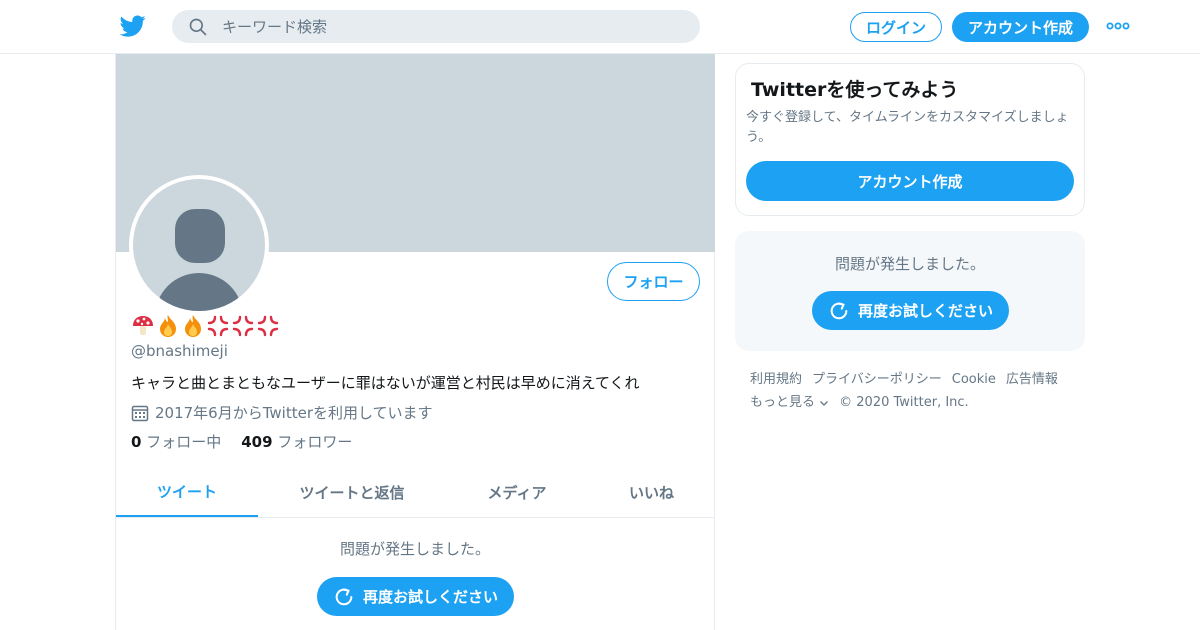  I want to click on tab-tweets: ツイート, so click(187, 492).